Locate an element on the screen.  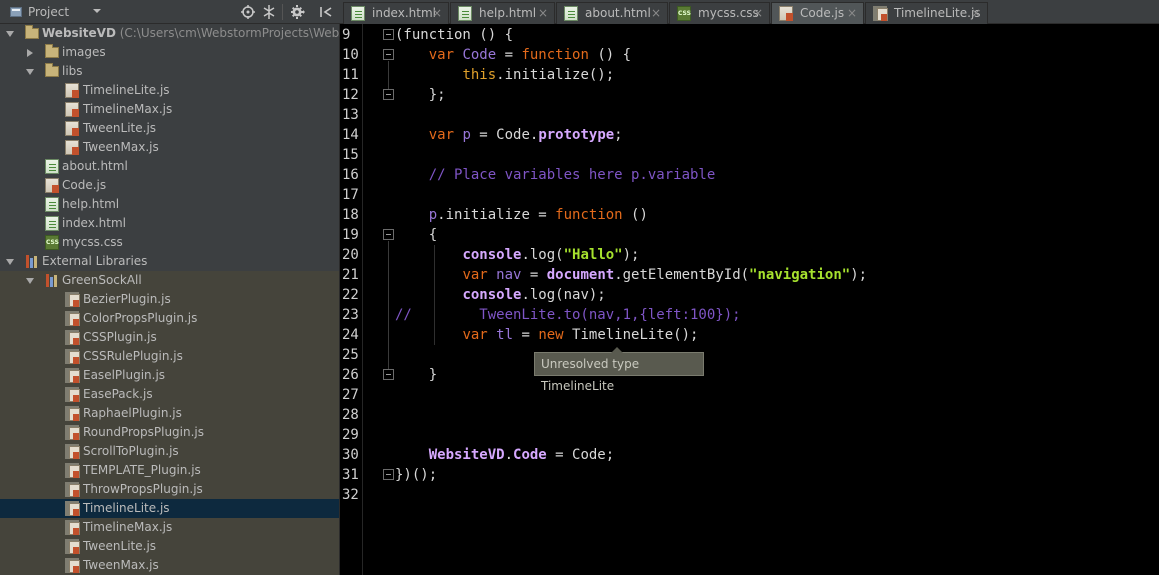
tab-about-html: about.html × is located at coordinates (612, 13).